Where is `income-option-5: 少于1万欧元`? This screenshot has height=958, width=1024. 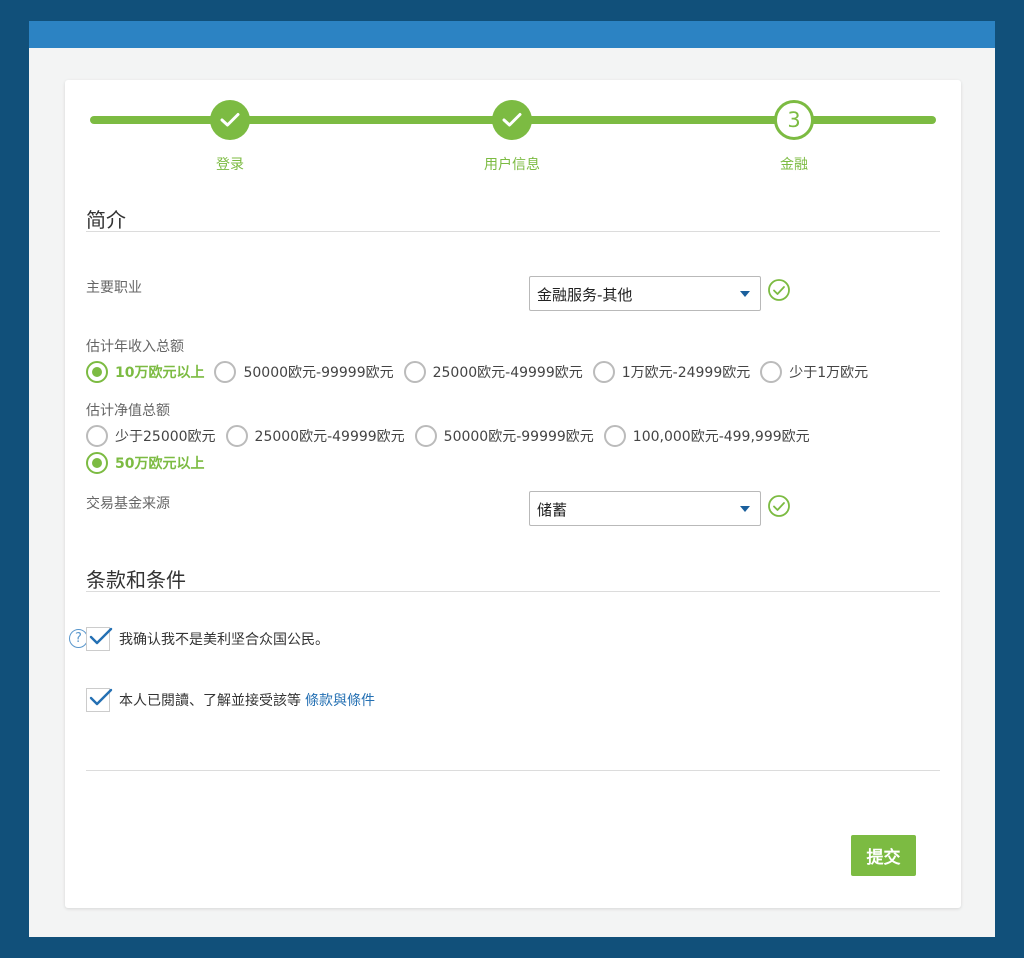 income-option-5: 少于1万欧元 is located at coordinates (814, 372).